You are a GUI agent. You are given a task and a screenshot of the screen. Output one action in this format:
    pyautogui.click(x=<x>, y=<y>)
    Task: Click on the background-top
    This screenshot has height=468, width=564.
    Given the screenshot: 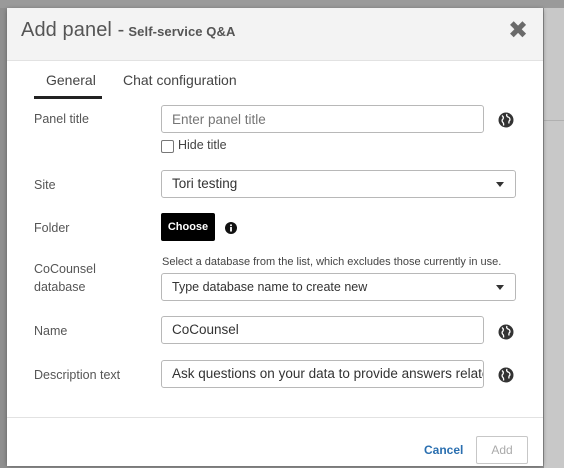 What is the action you would take?
    pyautogui.click(x=282, y=4)
    